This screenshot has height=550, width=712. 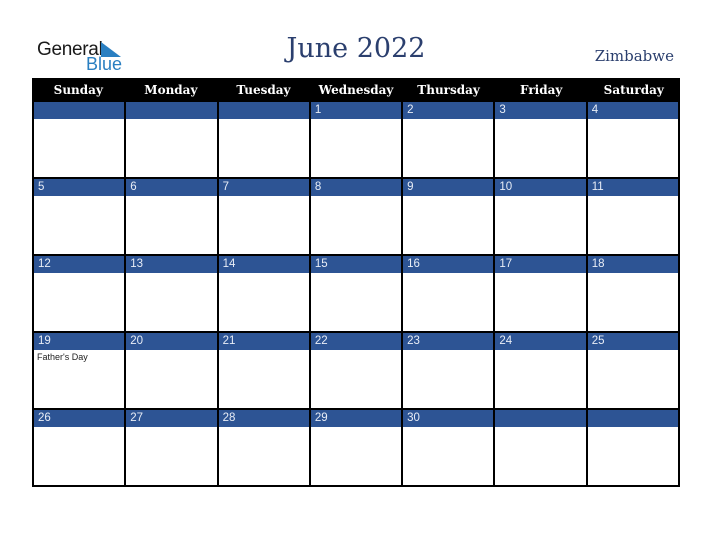 What do you see at coordinates (541, 140) in the screenshot?
I see `day-cell: 3` at bounding box center [541, 140].